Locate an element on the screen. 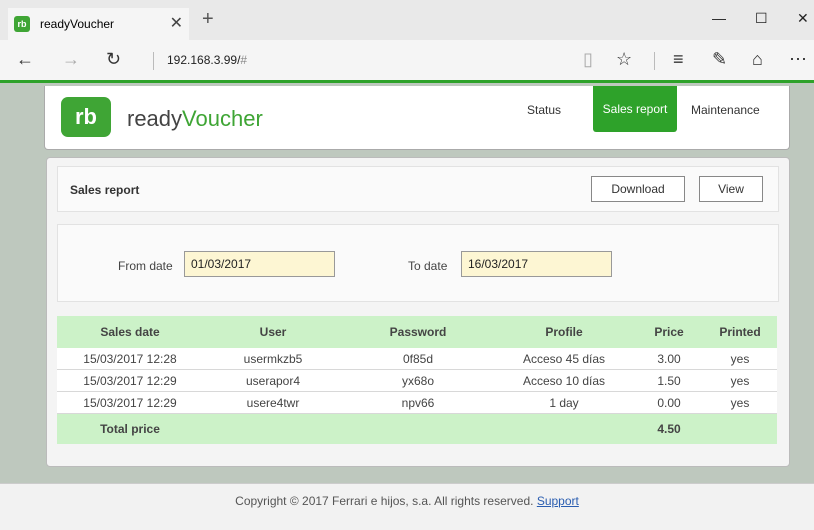  cell-password: 0f85d is located at coordinates (418, 359).